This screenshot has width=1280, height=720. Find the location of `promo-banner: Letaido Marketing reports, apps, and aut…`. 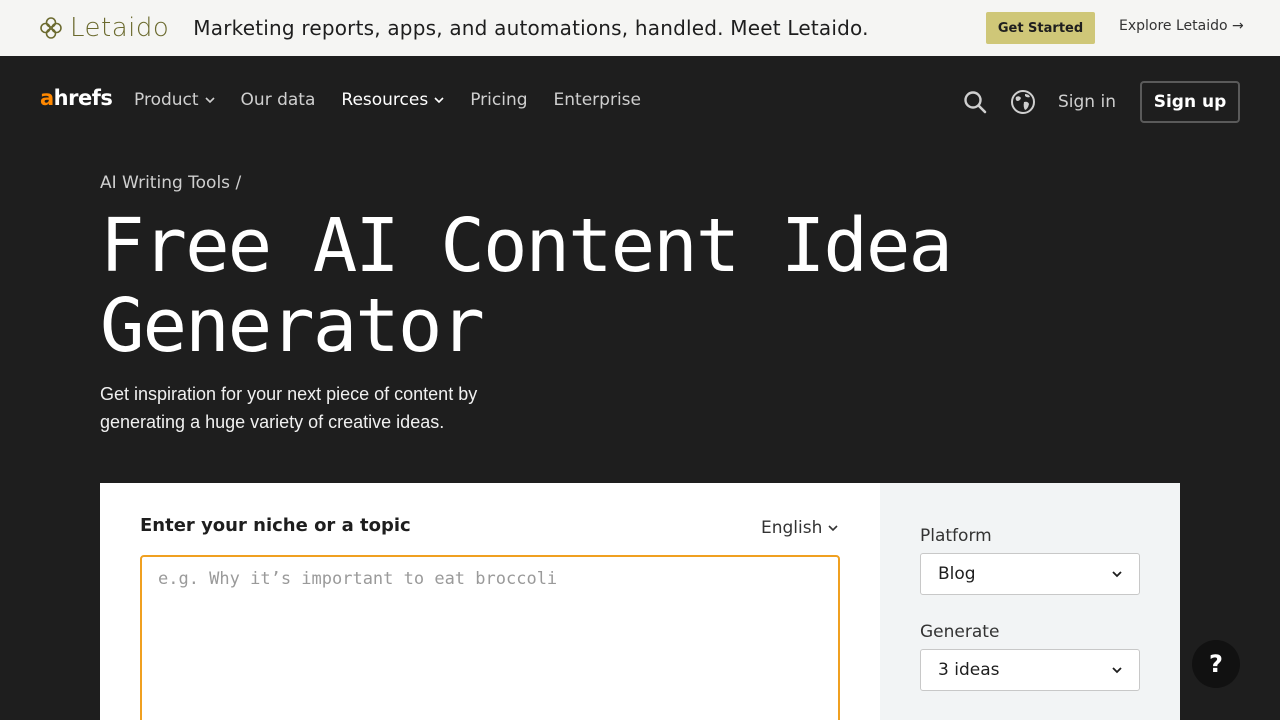

promo-banner: Letaido Marketing reports, apps, and aut… is located at coordinates (640, 28).